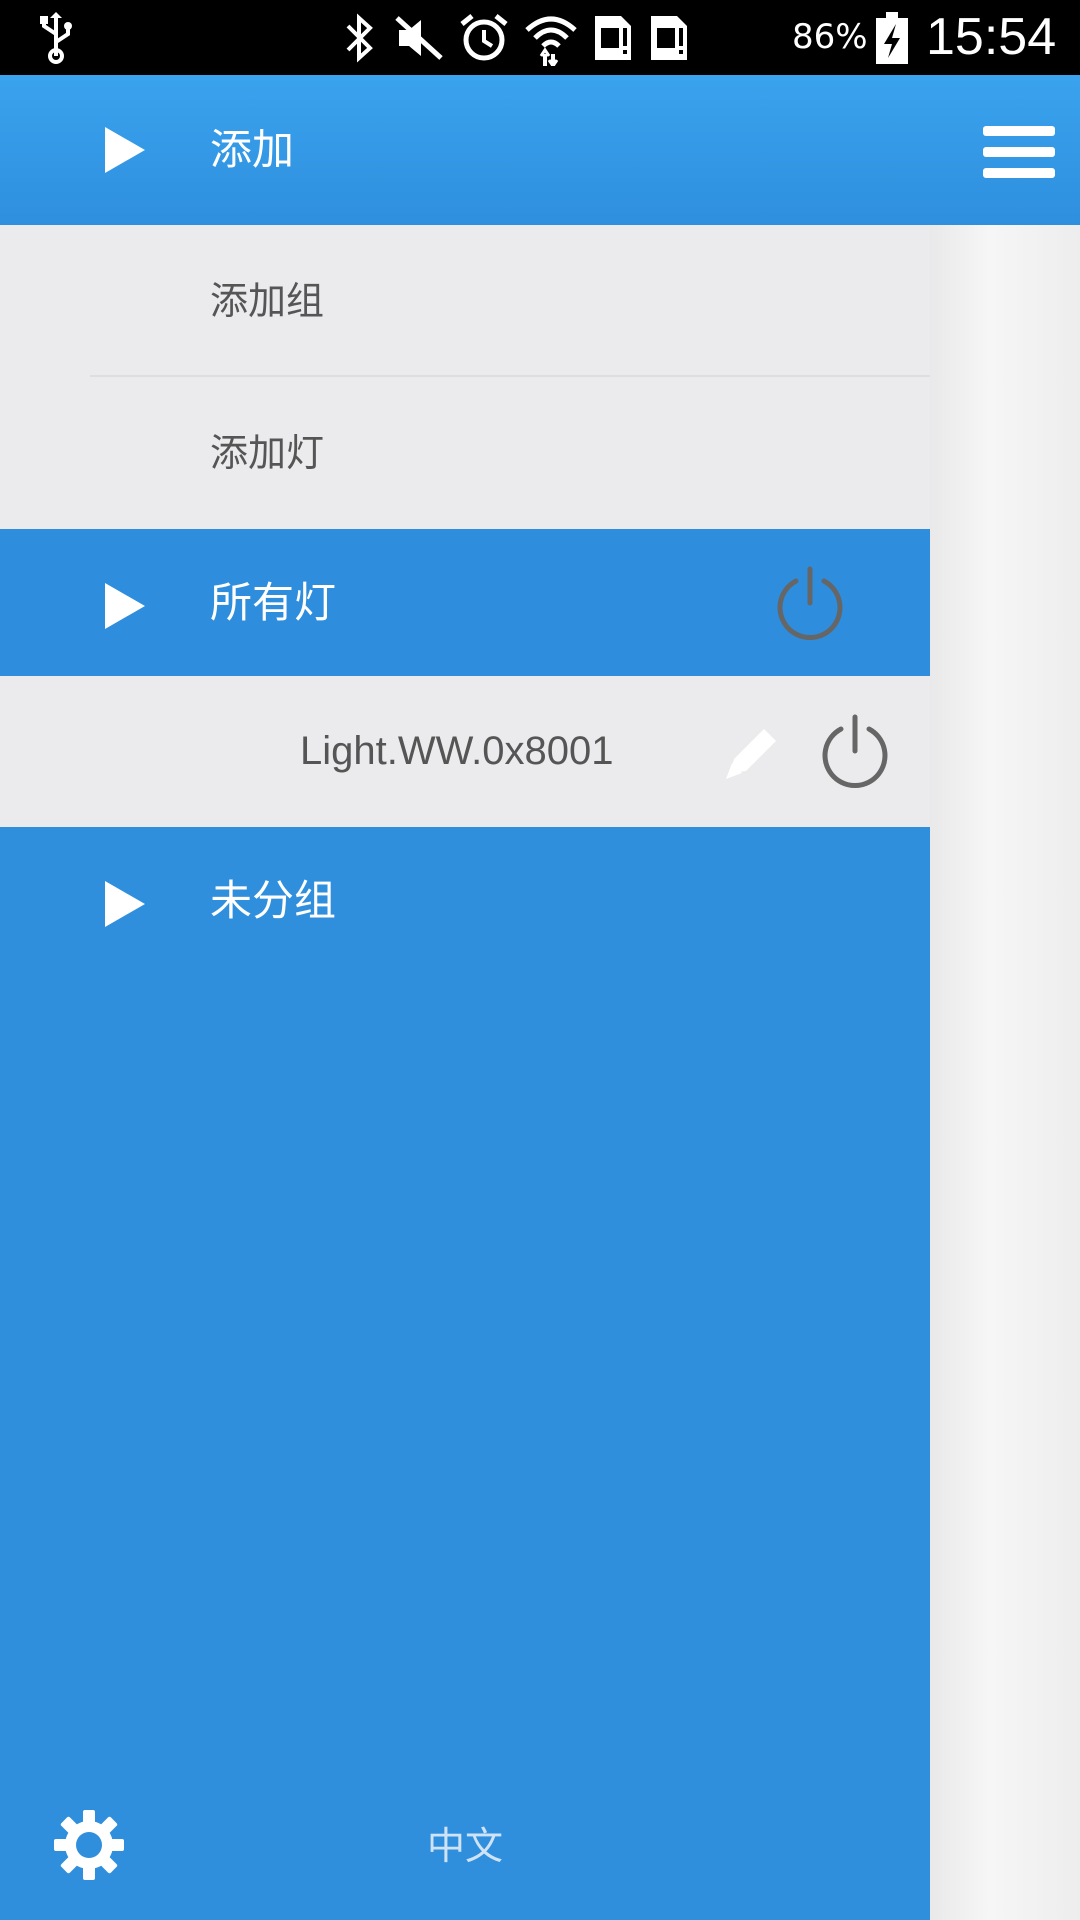  I want to click on main-content-area, so click(1005, 1072).